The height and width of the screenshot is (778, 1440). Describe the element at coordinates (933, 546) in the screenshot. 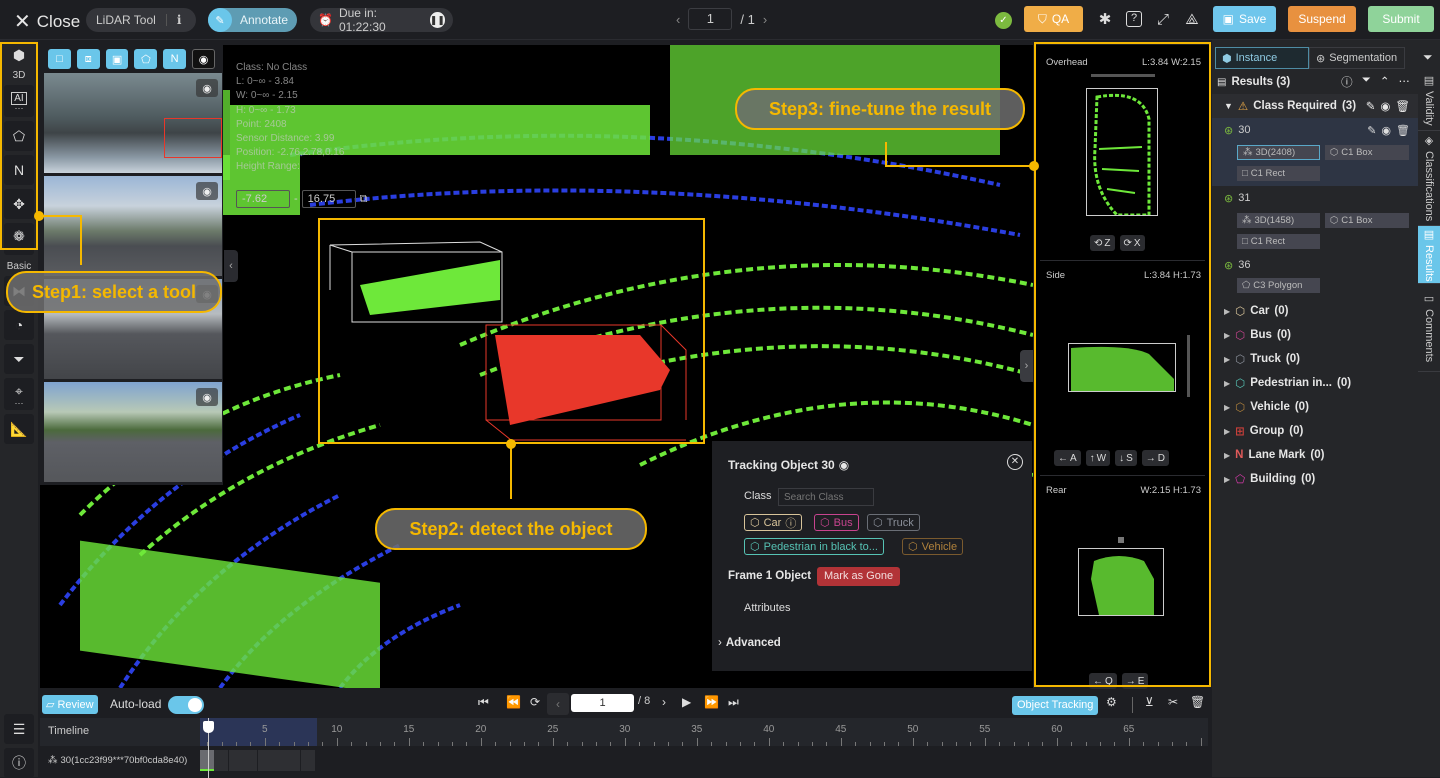

I see `class-chip-vehicle: ⬡ Vehicle` at that location.